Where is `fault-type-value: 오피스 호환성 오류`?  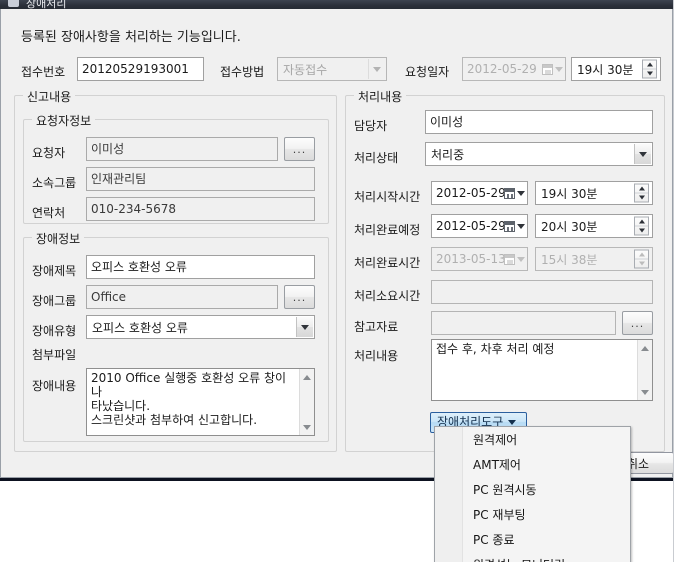
fault-type-value: 오피스 호환성 오류 is located at coordinates (140, 327).